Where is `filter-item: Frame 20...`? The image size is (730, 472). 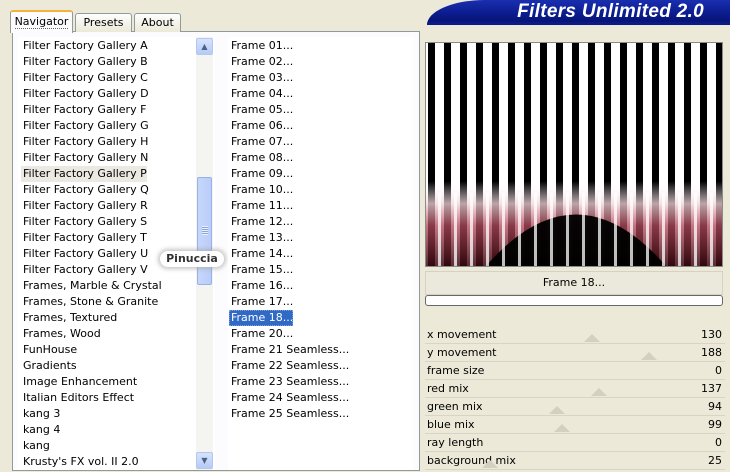 filter-item: Frame 20... is located at coordinates (261, 334).